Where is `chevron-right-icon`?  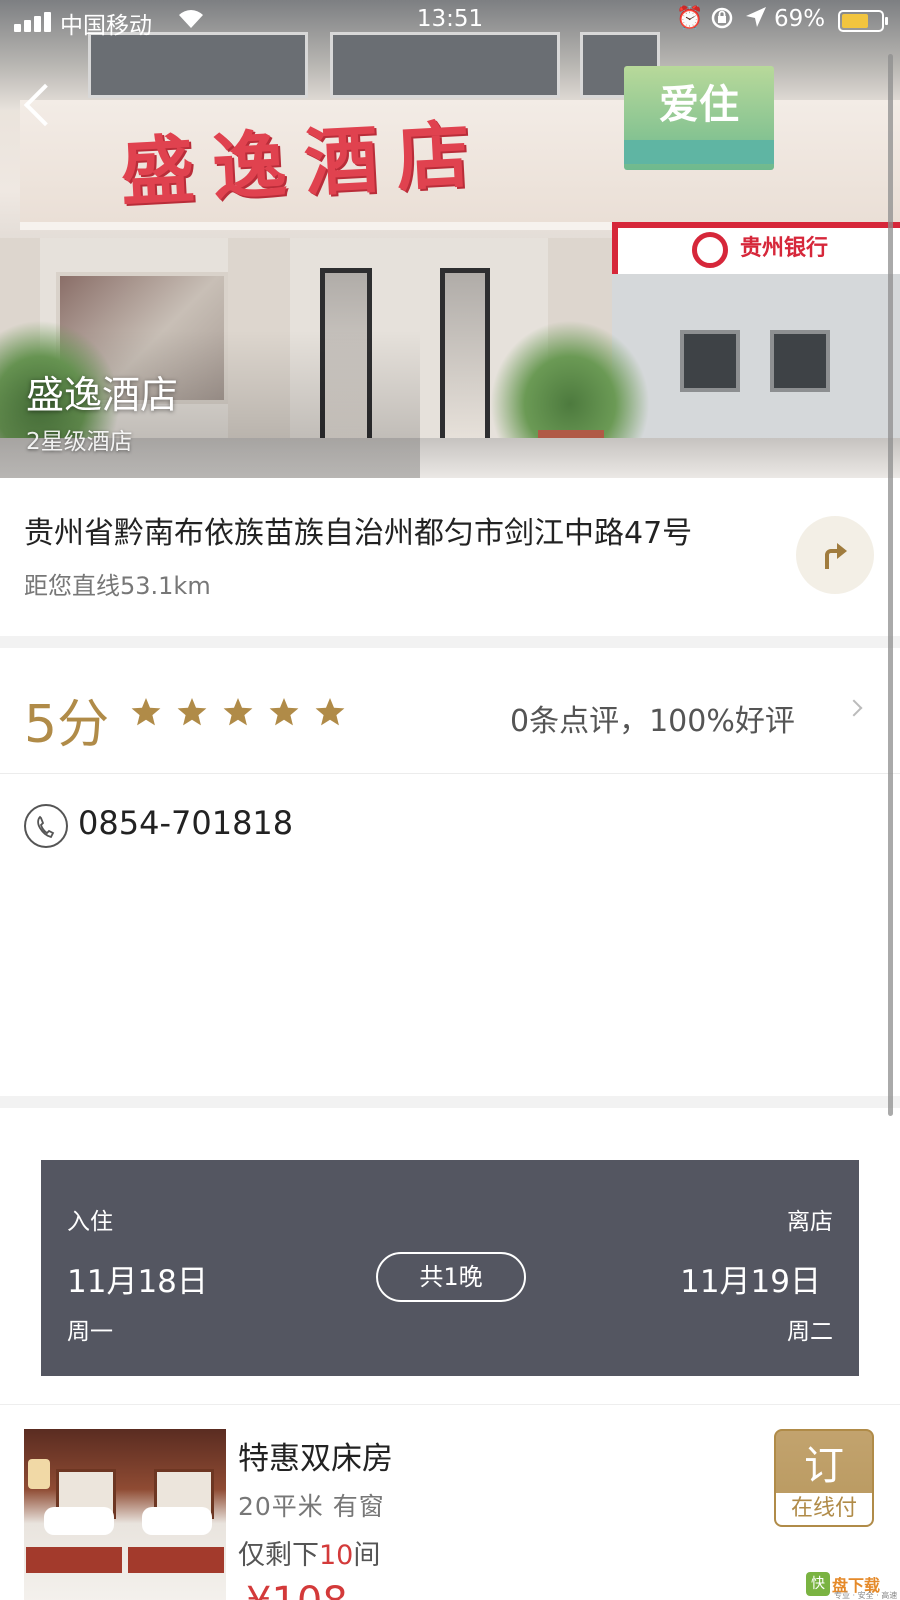 chevron-right-icon is located at coordinates (854, 708).